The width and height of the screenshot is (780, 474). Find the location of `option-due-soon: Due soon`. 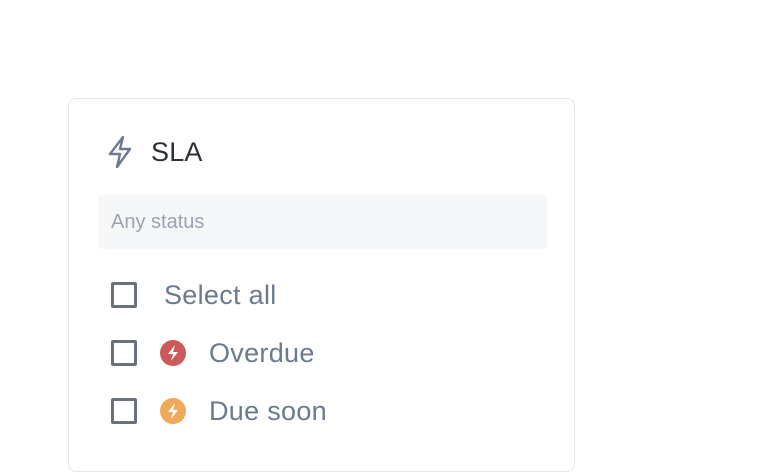

option-due-soon: Due soon is located at coordinates (219, 411).